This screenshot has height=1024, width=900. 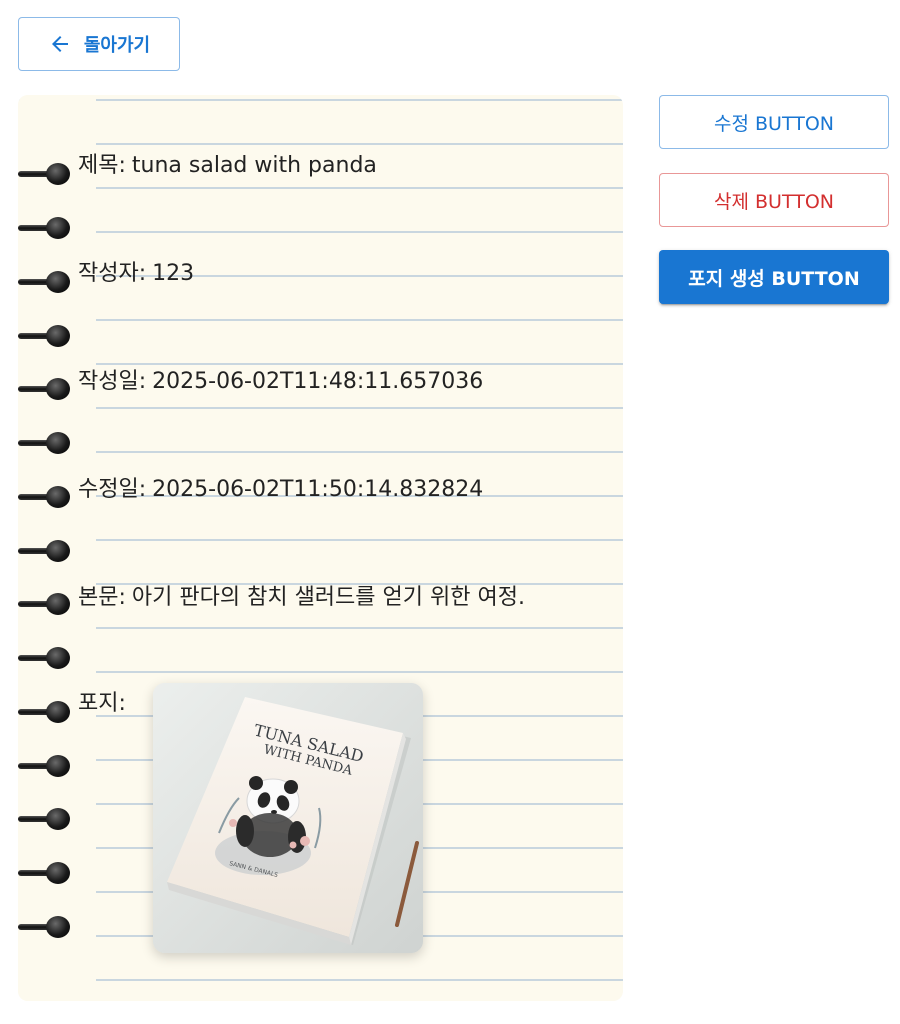 What do you see at coordinates (117, 45) in the screenshot?
I see `back-button-label: 돌아가기` at bounding box center [117, 45].